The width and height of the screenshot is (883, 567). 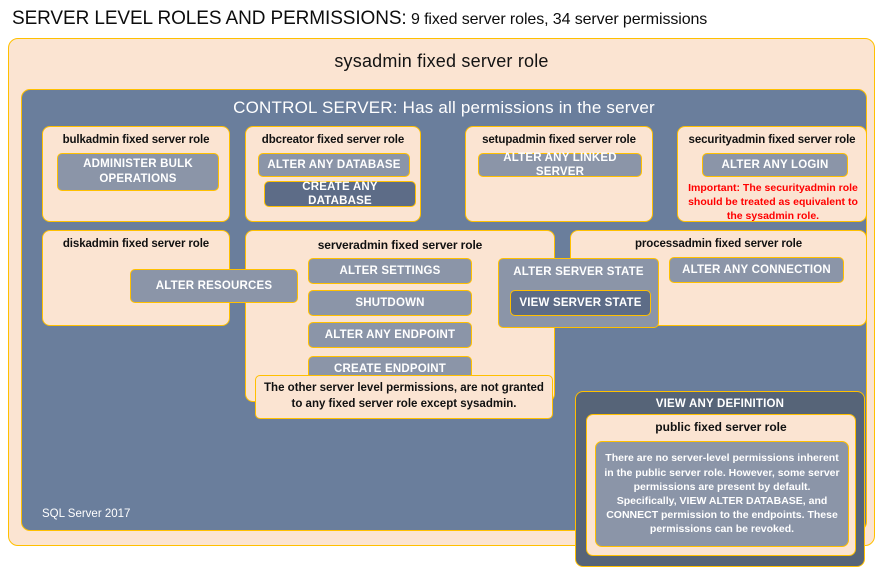 I want to click on role-title-serveradmin: serveradmin fixed server role, so click(x=400, y=245).